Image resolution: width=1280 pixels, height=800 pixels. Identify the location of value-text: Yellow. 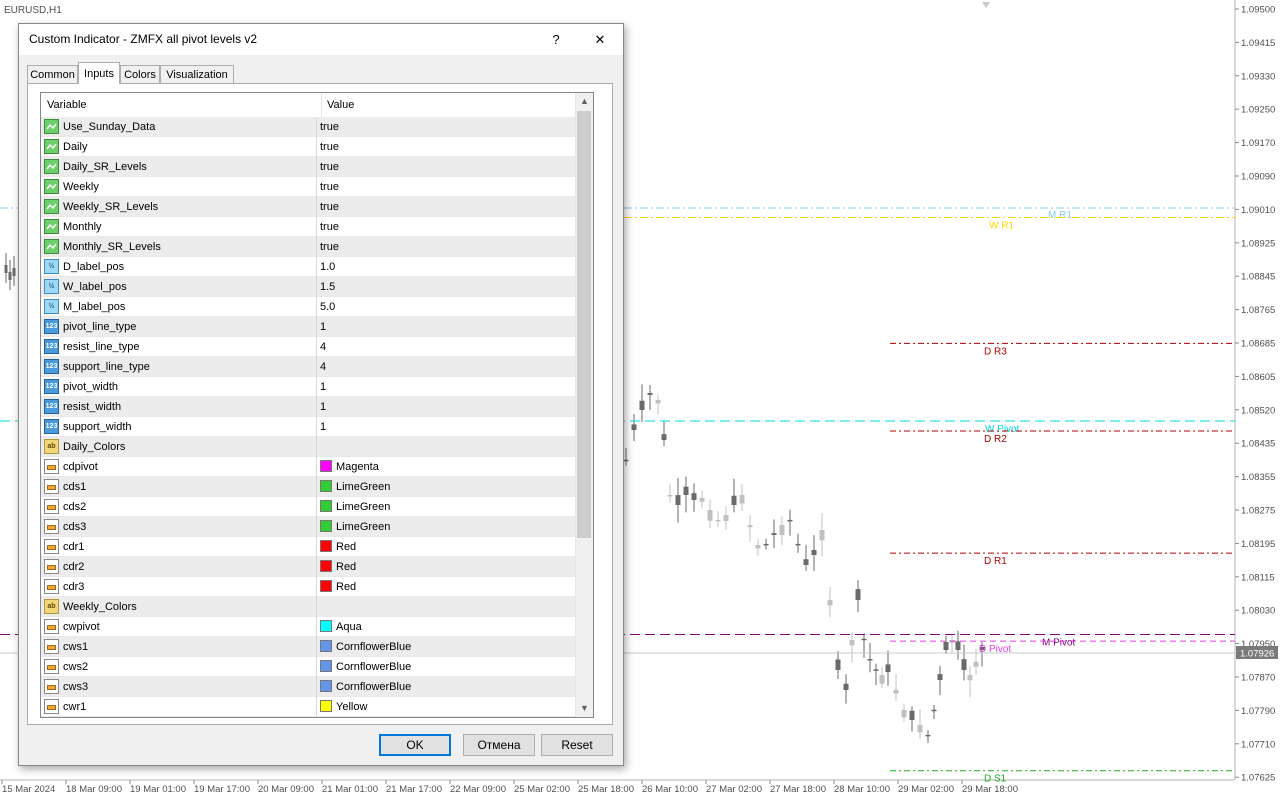
(352, 707).